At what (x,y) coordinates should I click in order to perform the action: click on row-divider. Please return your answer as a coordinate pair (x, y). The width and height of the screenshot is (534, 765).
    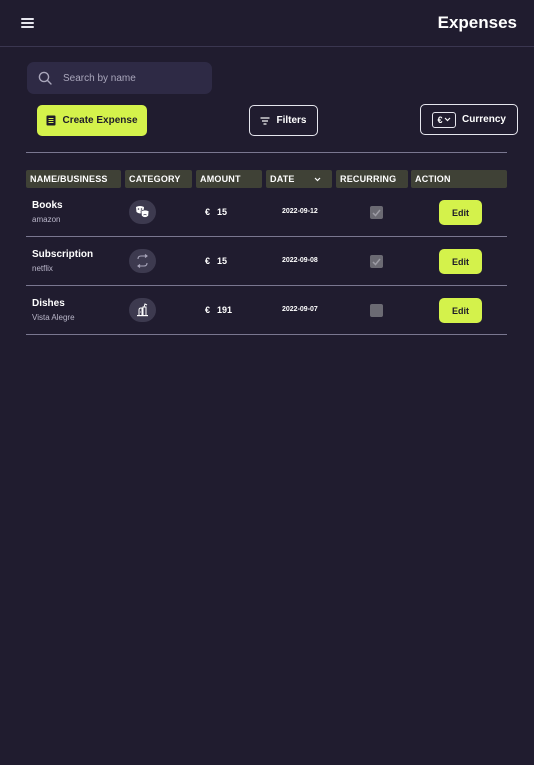
    Looking at the image, I should click on (266, 334).